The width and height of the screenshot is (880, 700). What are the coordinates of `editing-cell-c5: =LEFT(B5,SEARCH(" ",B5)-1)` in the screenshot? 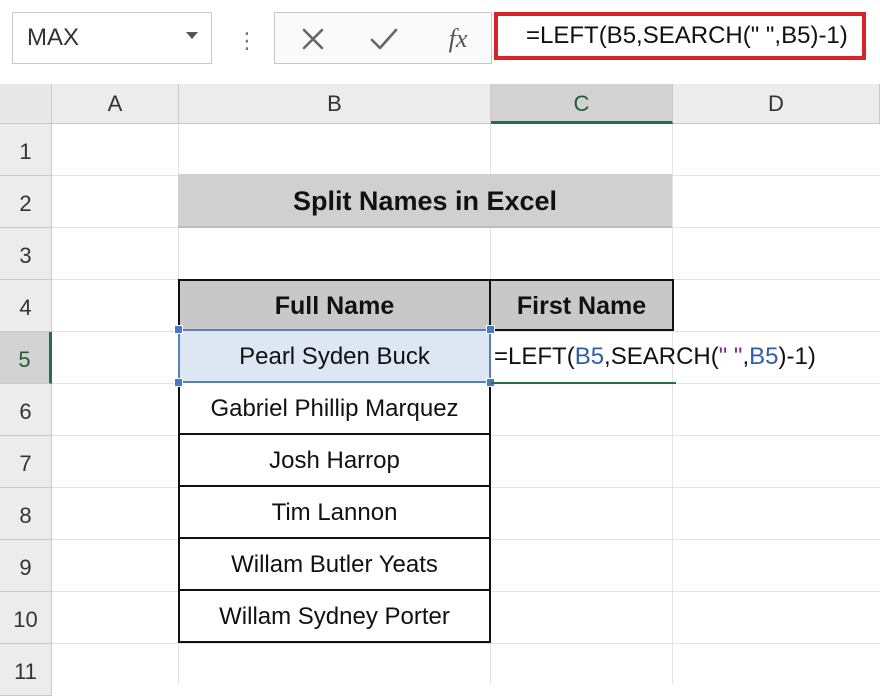 It's located at (653, 358).